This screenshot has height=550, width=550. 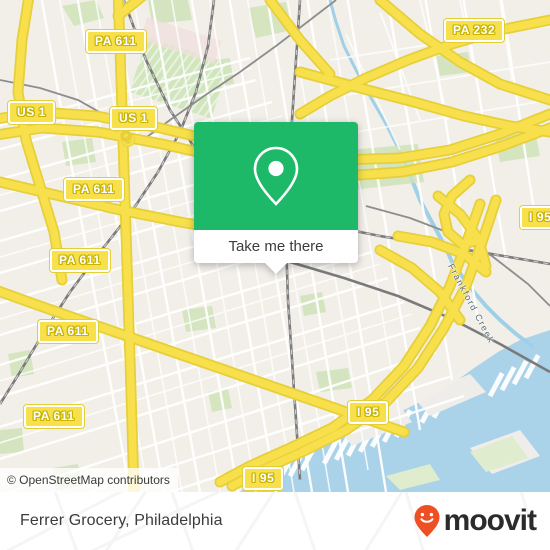 I want to click on take-me-there-label: Take me there, so click(x=276, y=246).